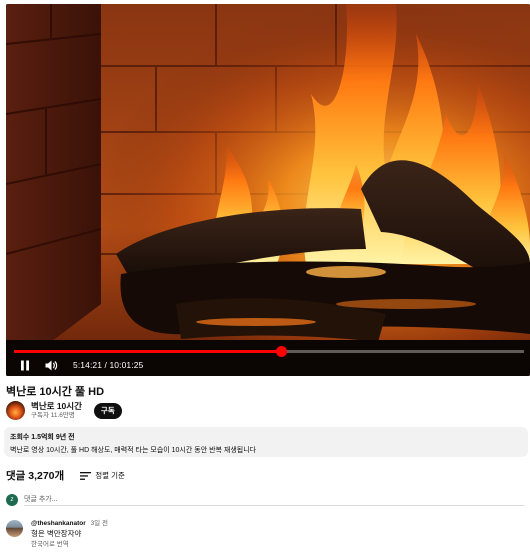 Image resolution: width=530 pixels, height=557 pixels. Describe the element at coordinates (108, 365) in the screenshot. I see `time-display: 5:14:21 / 10:01:25` at that location.